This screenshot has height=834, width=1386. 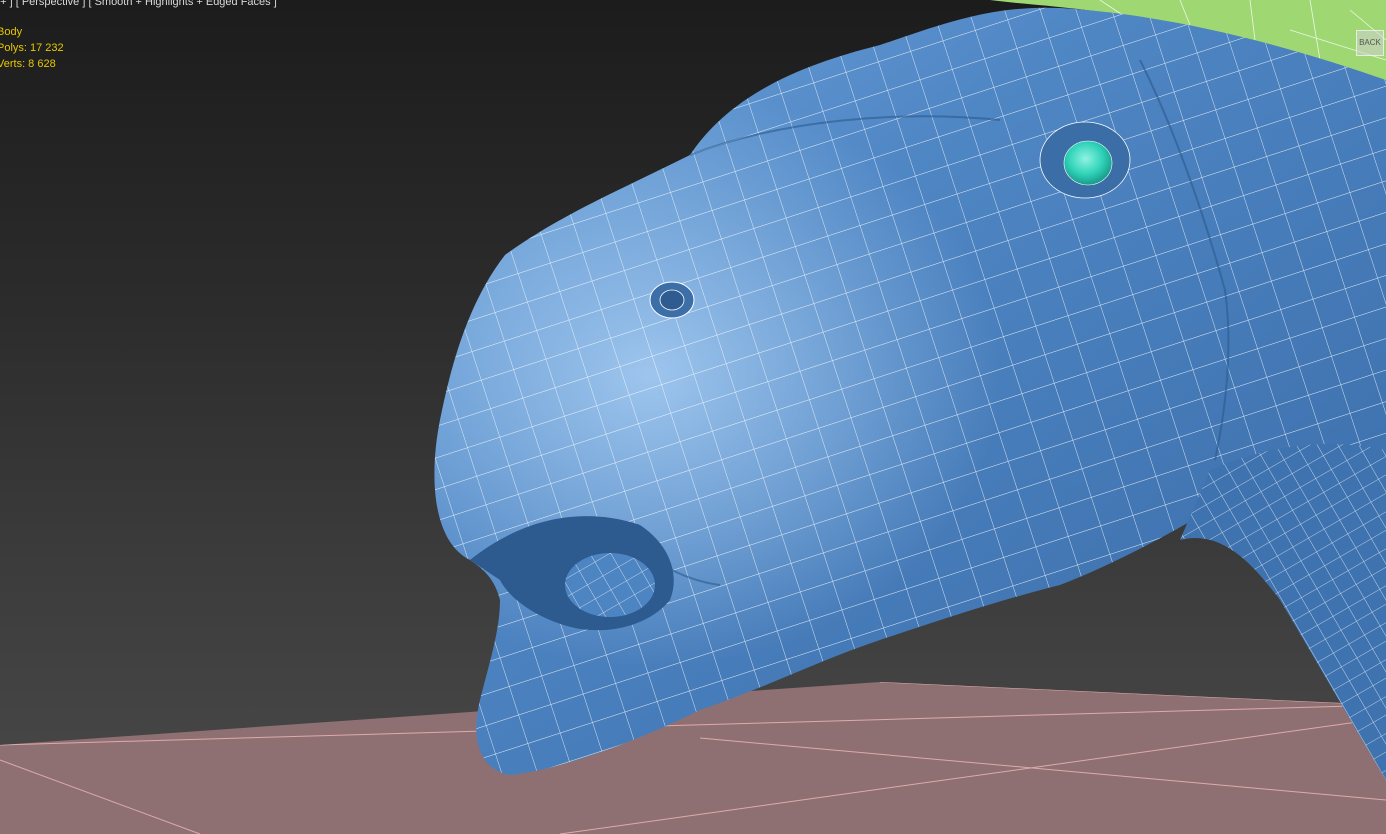 What do you see at coordinates (1370, 43) in the screenshot?
I see `viewcube-icon: BACK` at bounding box center [1370, 43].